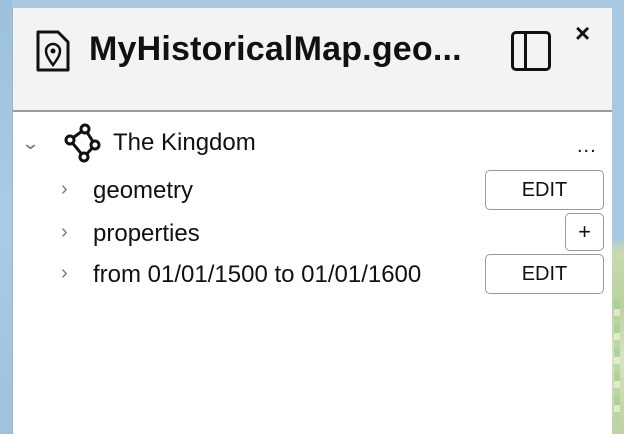  Describe the element at coordinates (6, 217) in the screenshot. I see `map-background-left` at that location.